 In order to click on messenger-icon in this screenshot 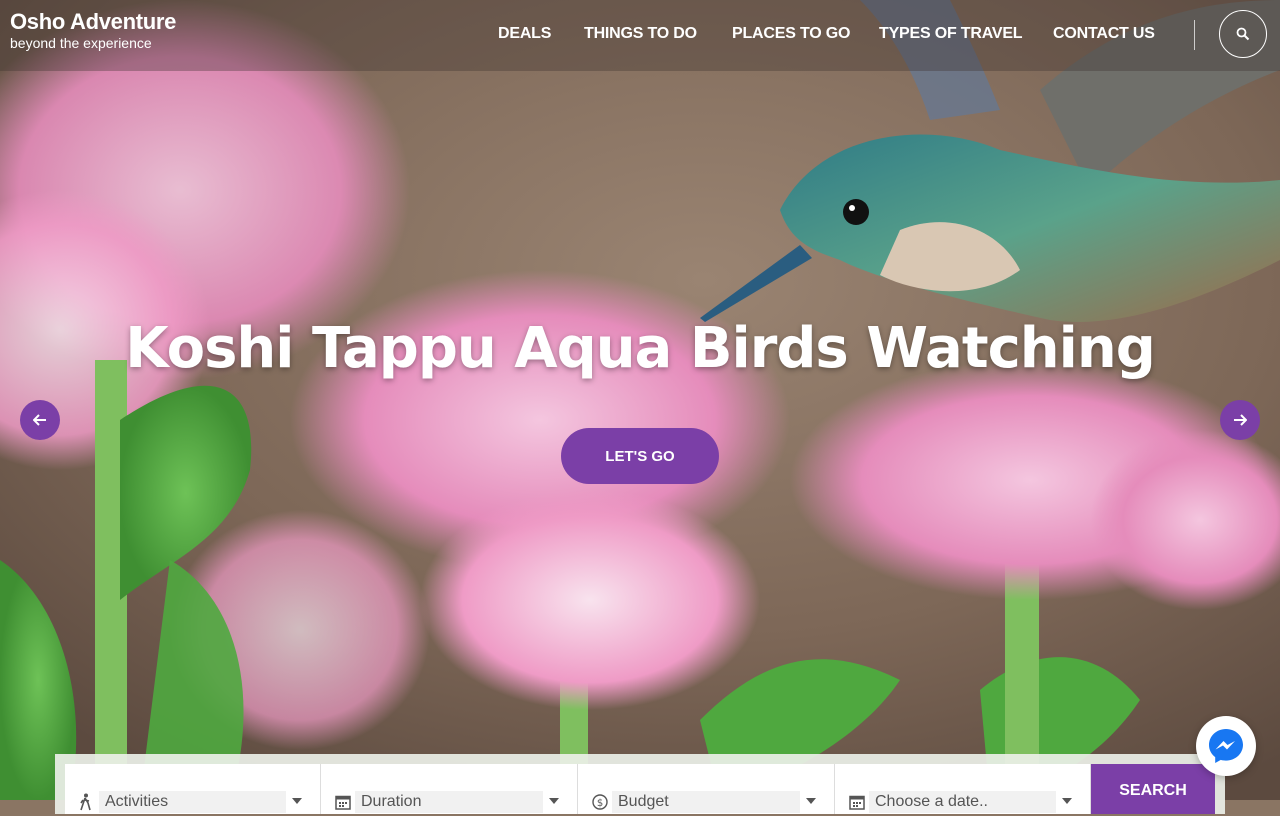, I will do `click(1226, 746)`.